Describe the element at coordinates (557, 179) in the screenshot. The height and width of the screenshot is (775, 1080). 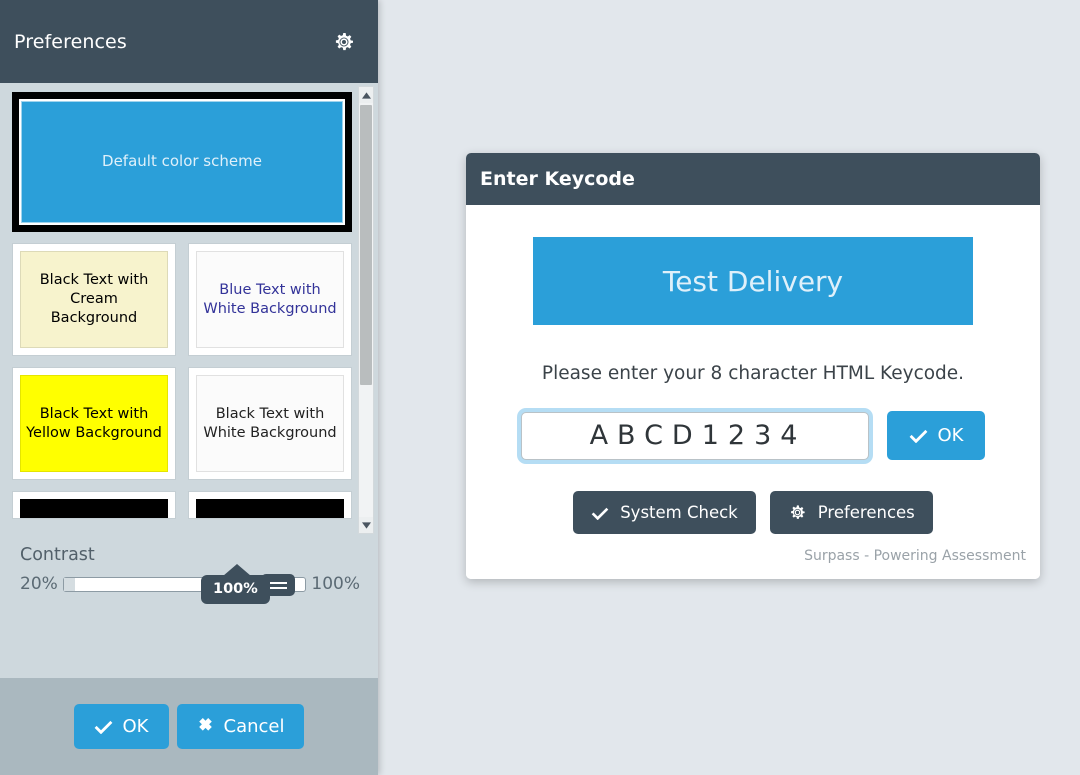
I see `keycode-dialog-title: Enter Keycode` at that location.